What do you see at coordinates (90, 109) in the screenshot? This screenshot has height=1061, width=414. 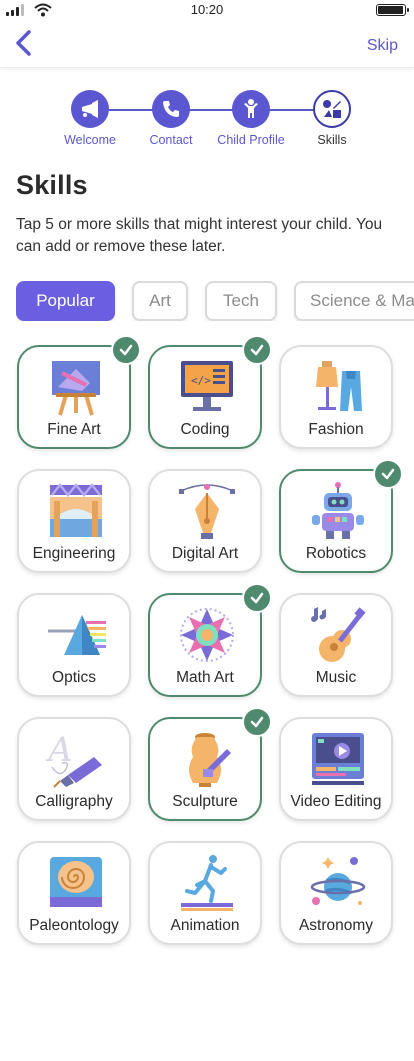 I see `trumpet-icon` at bounding box center [90, 109].